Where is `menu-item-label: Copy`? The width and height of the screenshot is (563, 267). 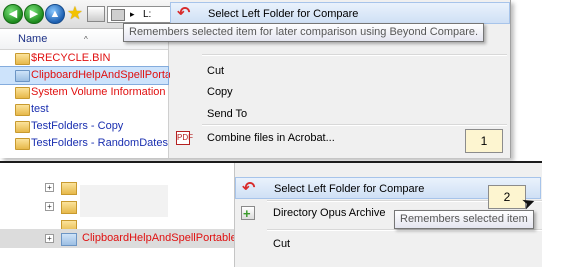 menu-item-label: Copy is located at coordinates (220, 92).